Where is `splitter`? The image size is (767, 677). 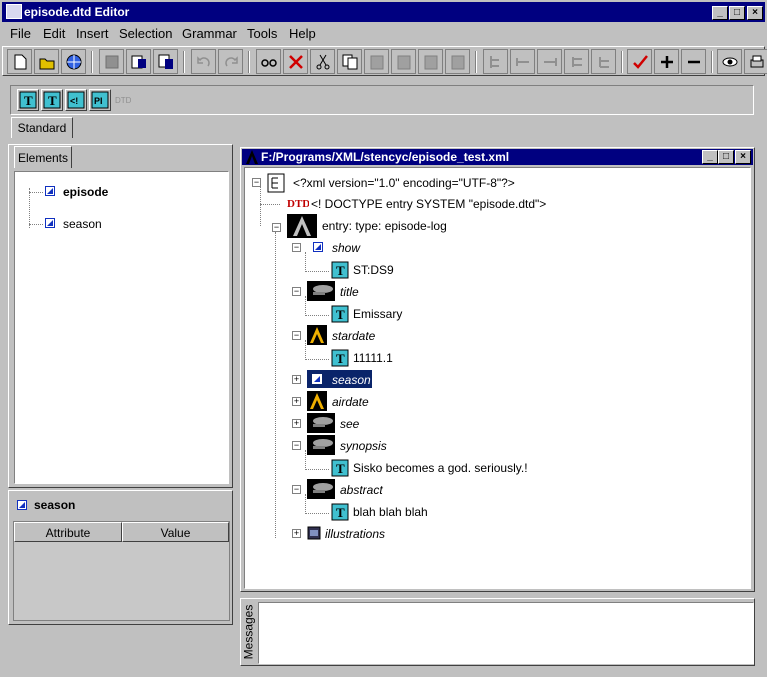
splitter is located at coordinates (235, 369).